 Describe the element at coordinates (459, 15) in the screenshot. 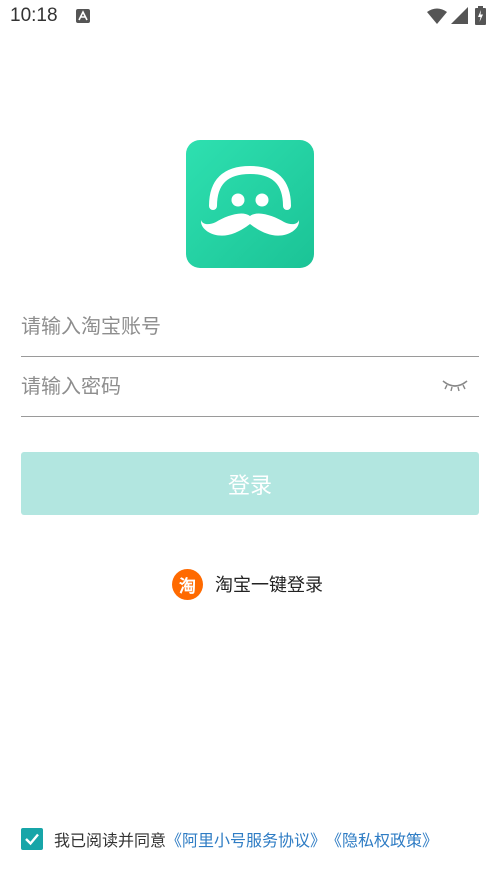

I see `signal-icon` at that location.